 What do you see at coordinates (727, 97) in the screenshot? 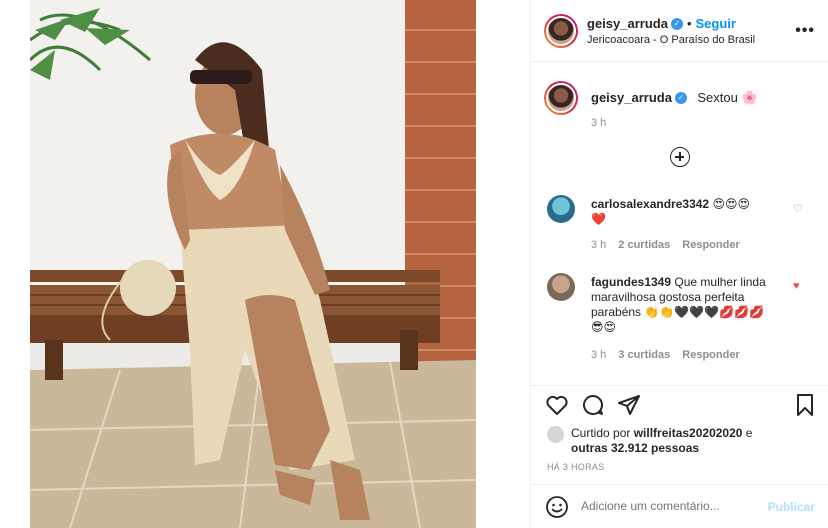
I see `caption-text: Sextou 🌸` at bounding box center [727, 97].